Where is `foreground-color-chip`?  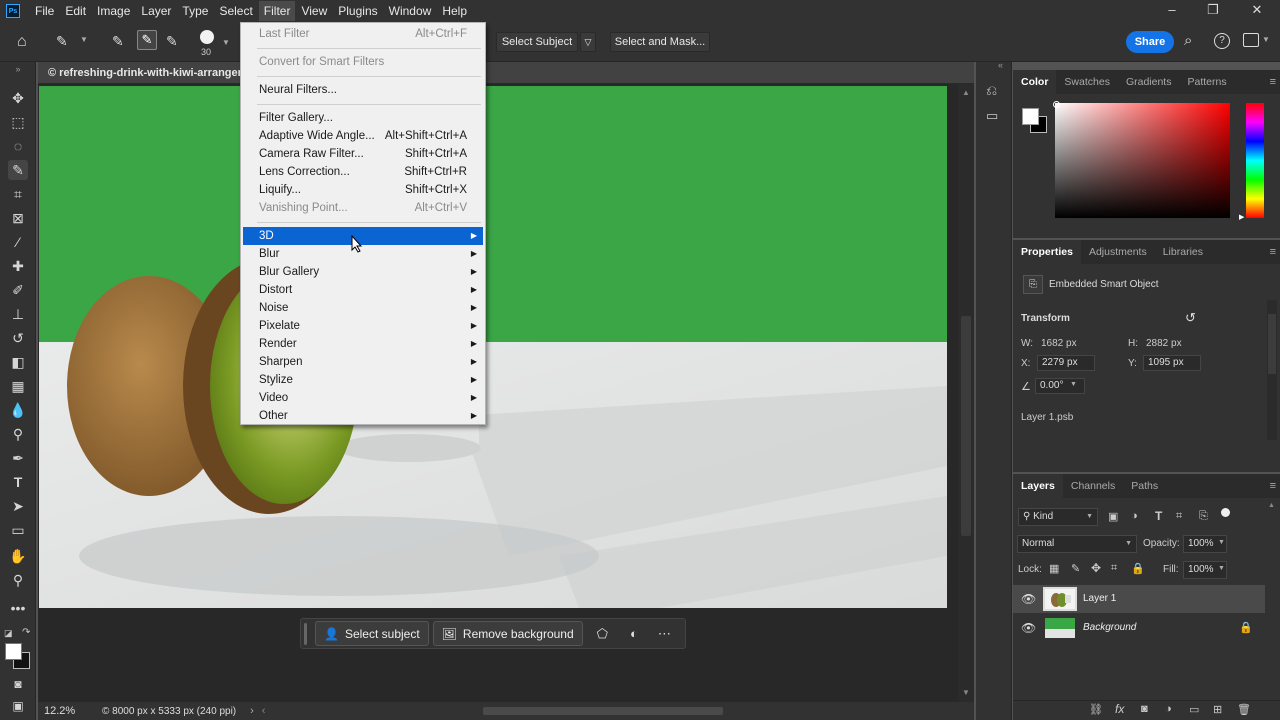 foreground-color-chip is located at coordinates (1030, 116).